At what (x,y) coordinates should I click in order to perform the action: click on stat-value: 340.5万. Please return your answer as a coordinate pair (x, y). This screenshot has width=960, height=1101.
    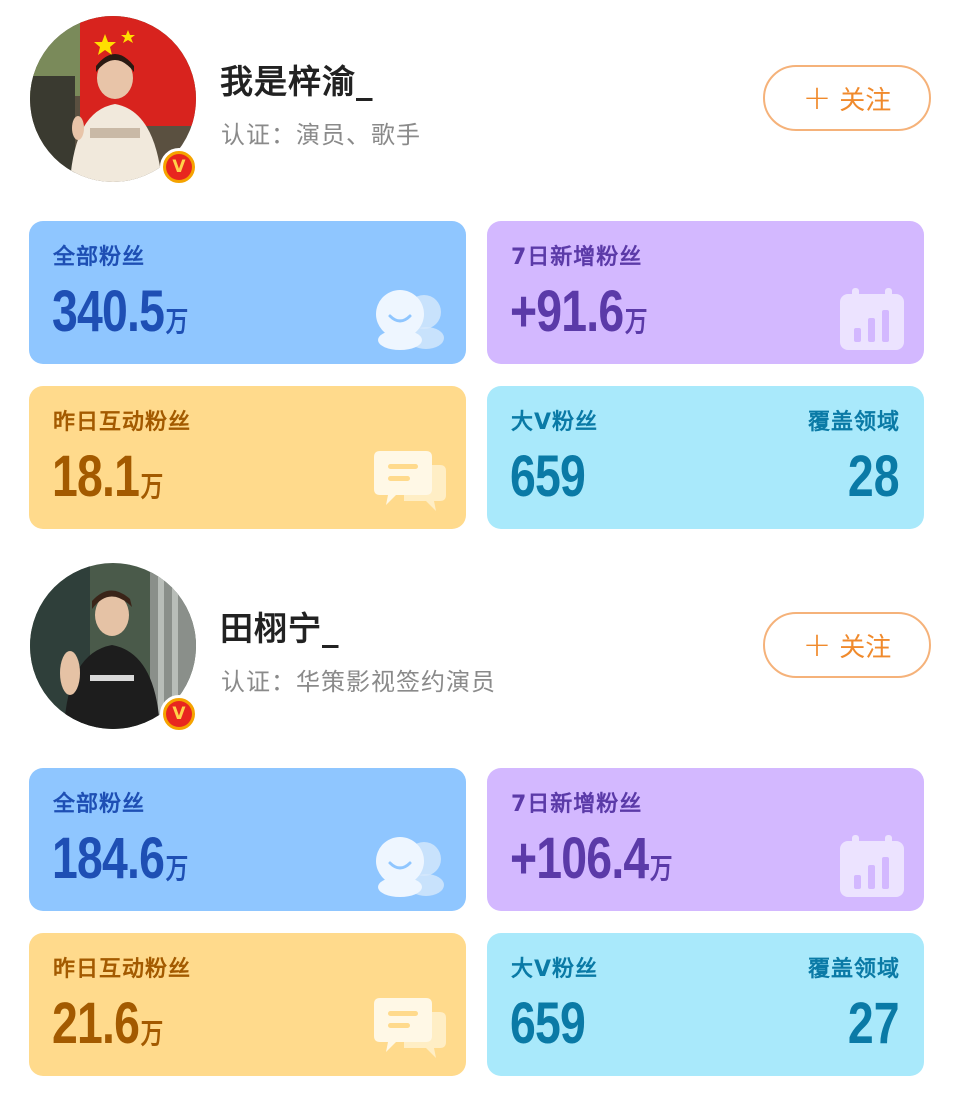
    Looking at the image, I should click on (120, 311).